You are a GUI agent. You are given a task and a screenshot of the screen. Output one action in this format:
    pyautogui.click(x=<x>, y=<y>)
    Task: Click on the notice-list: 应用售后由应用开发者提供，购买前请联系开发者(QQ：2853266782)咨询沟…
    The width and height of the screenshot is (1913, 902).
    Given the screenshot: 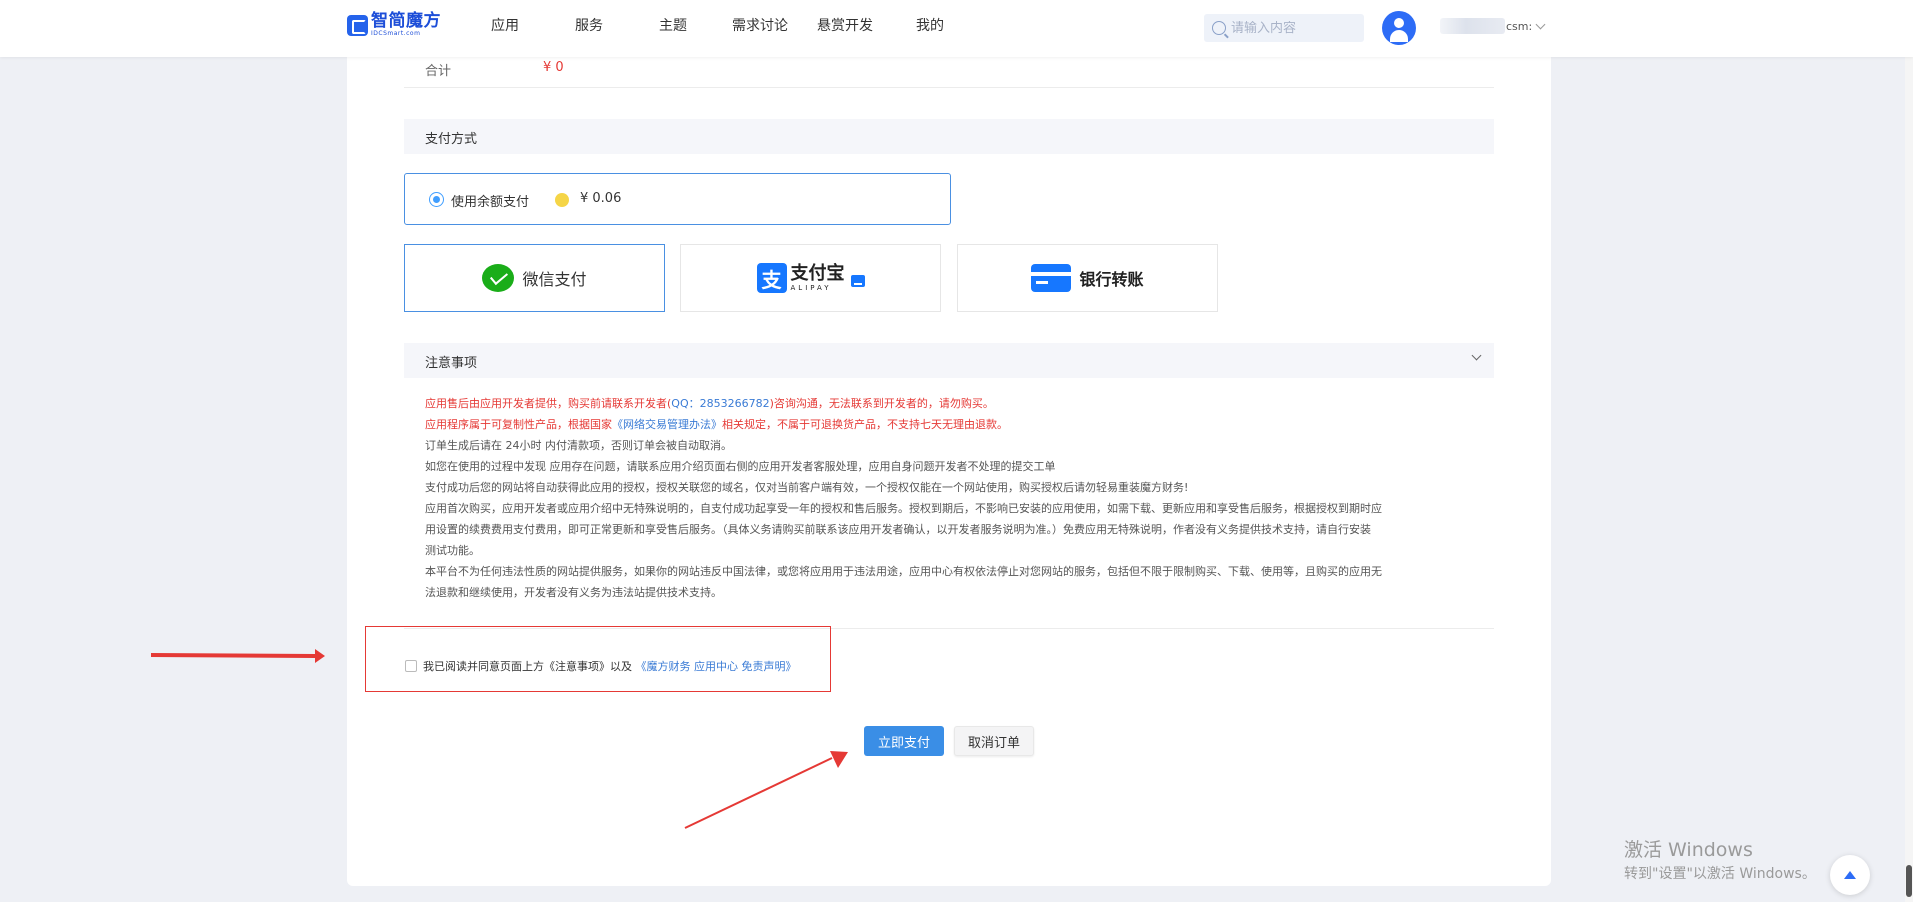 What is the action you would take?
    pyautogui.click(x=950, y=498)
    